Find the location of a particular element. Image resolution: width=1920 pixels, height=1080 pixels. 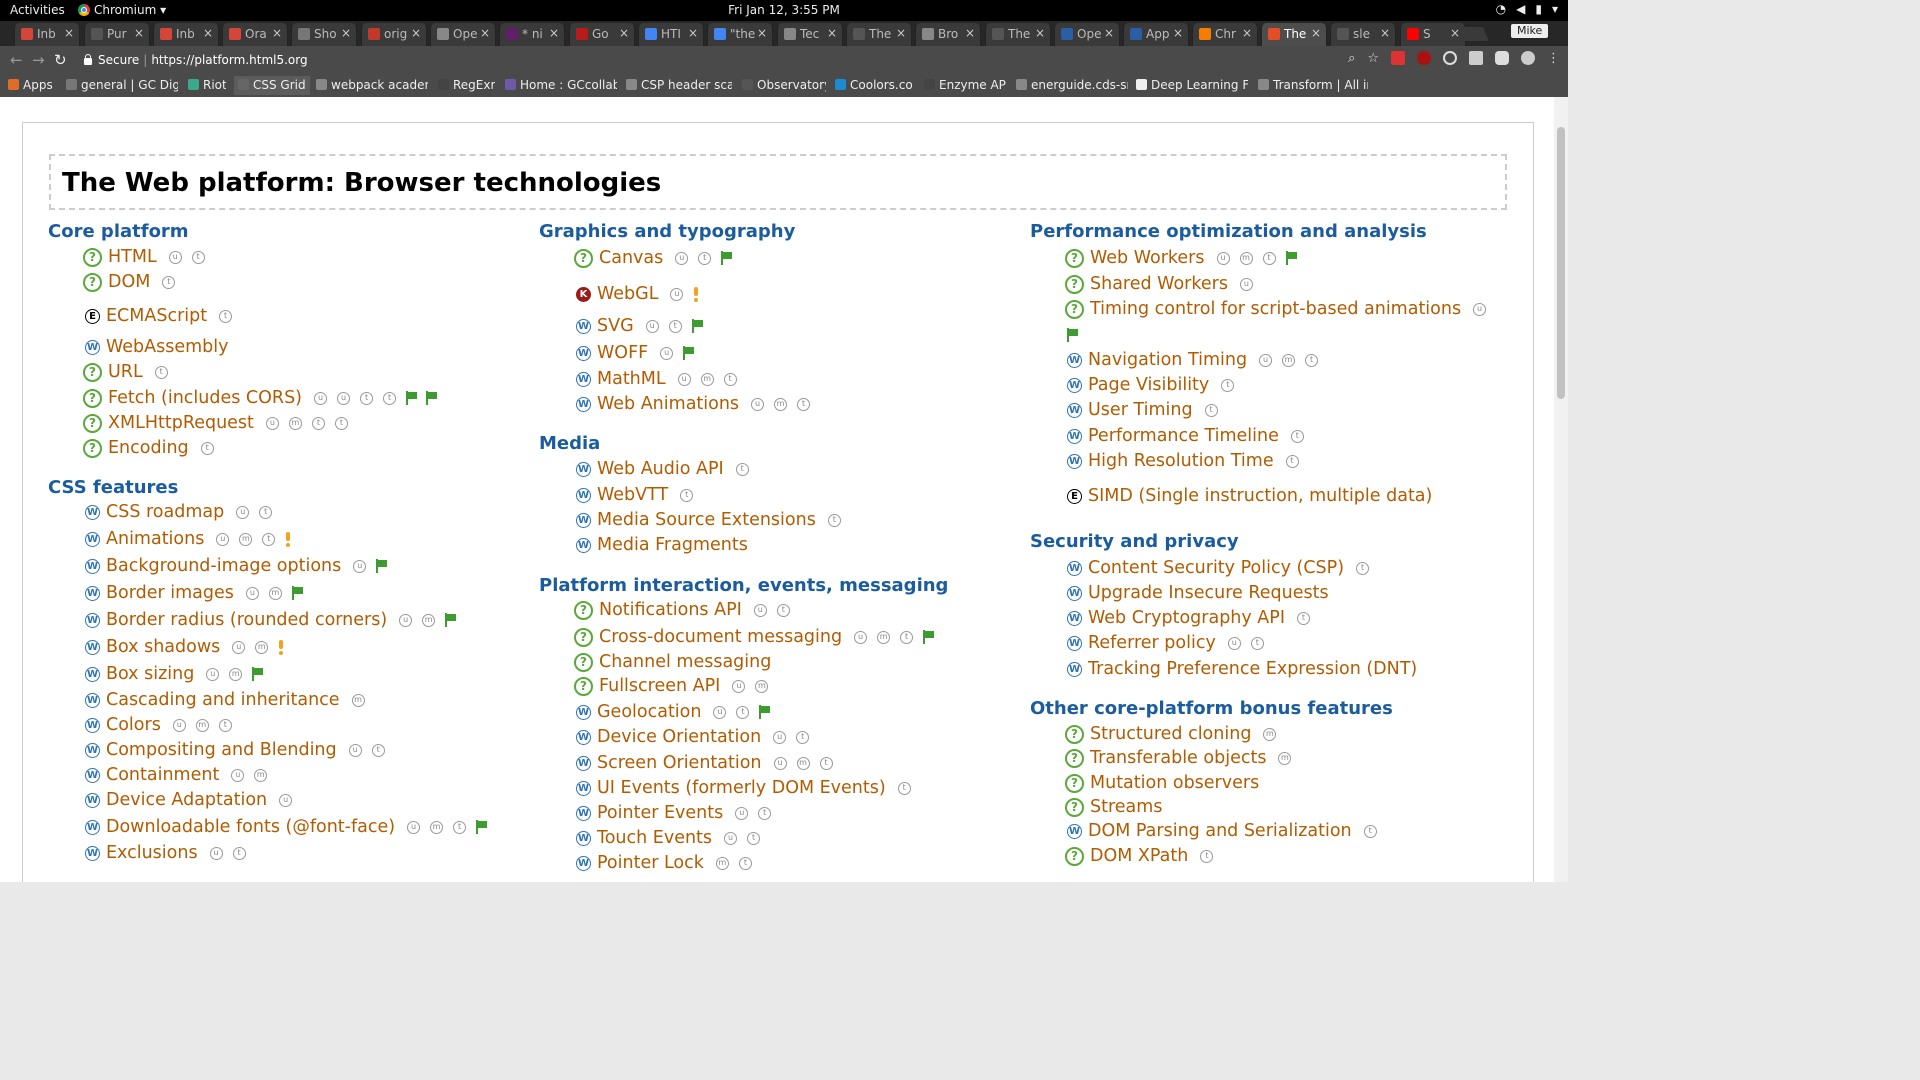

feature-link: Colors is located at coordinates (133, 725).